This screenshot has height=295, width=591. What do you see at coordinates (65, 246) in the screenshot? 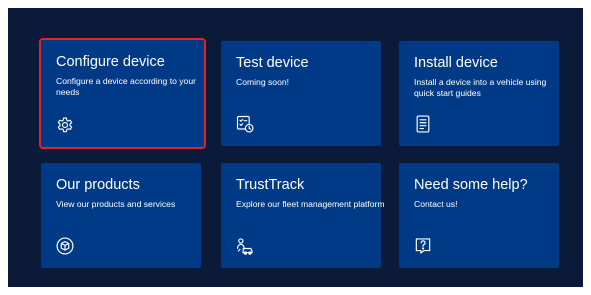
I see `package-icon` at bounding box center [65, 246].